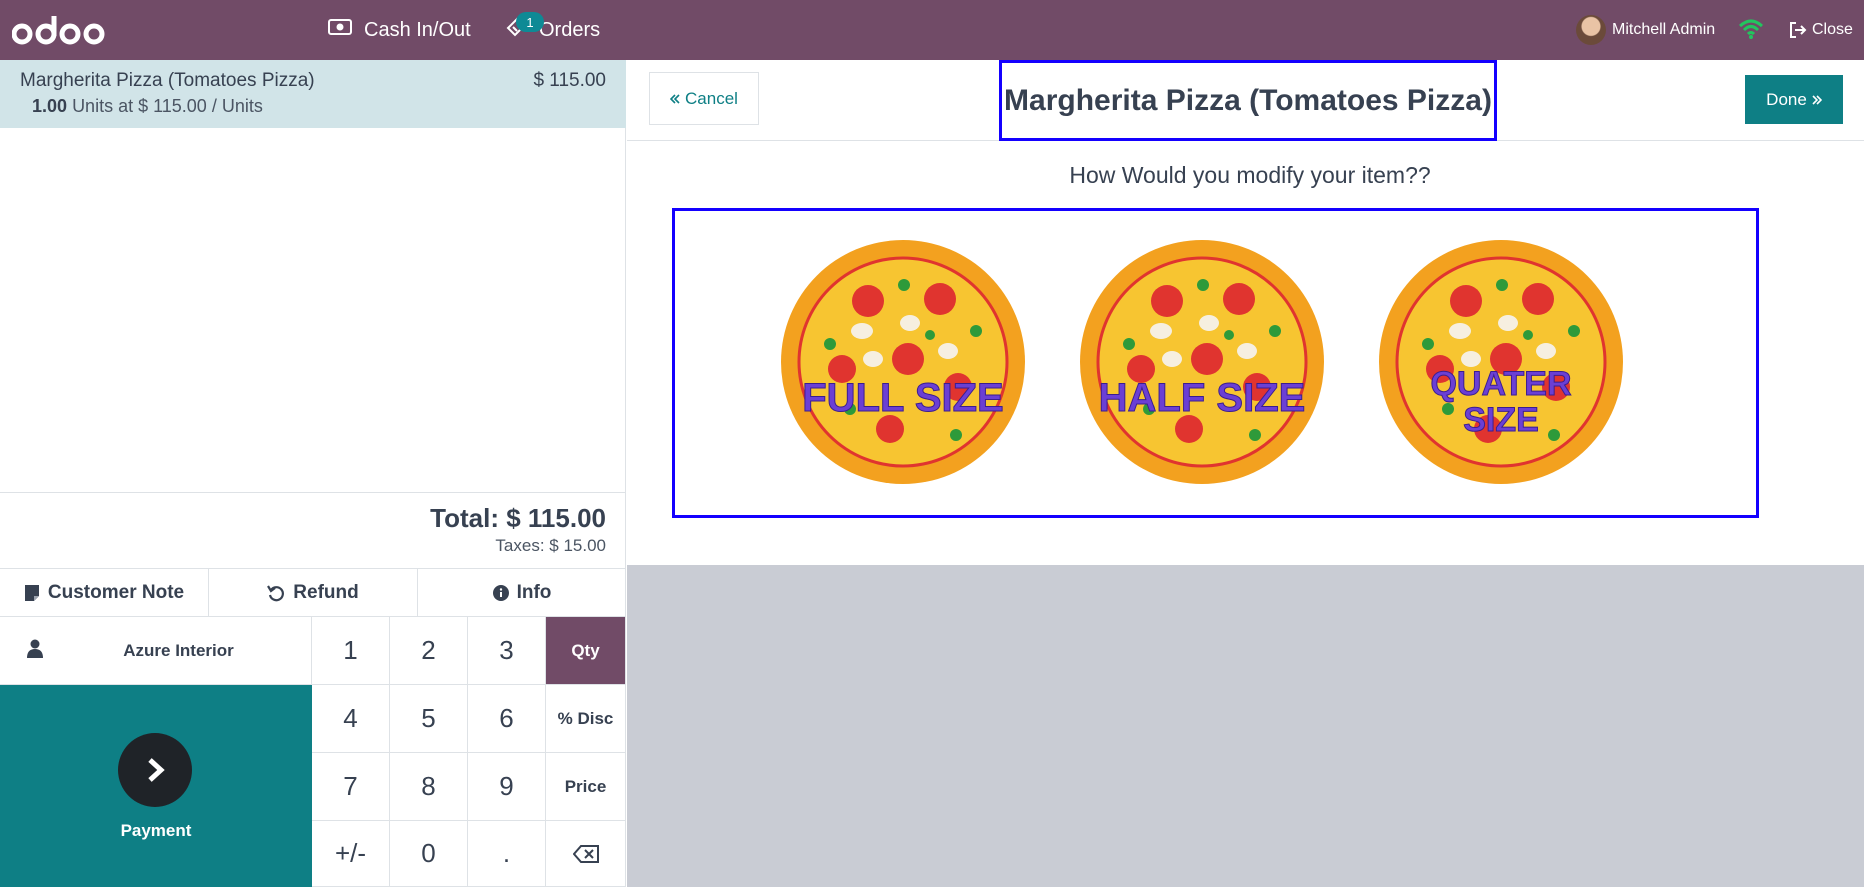  I want to click on numpad-mode-discount: % Disc, so click(586, 719).